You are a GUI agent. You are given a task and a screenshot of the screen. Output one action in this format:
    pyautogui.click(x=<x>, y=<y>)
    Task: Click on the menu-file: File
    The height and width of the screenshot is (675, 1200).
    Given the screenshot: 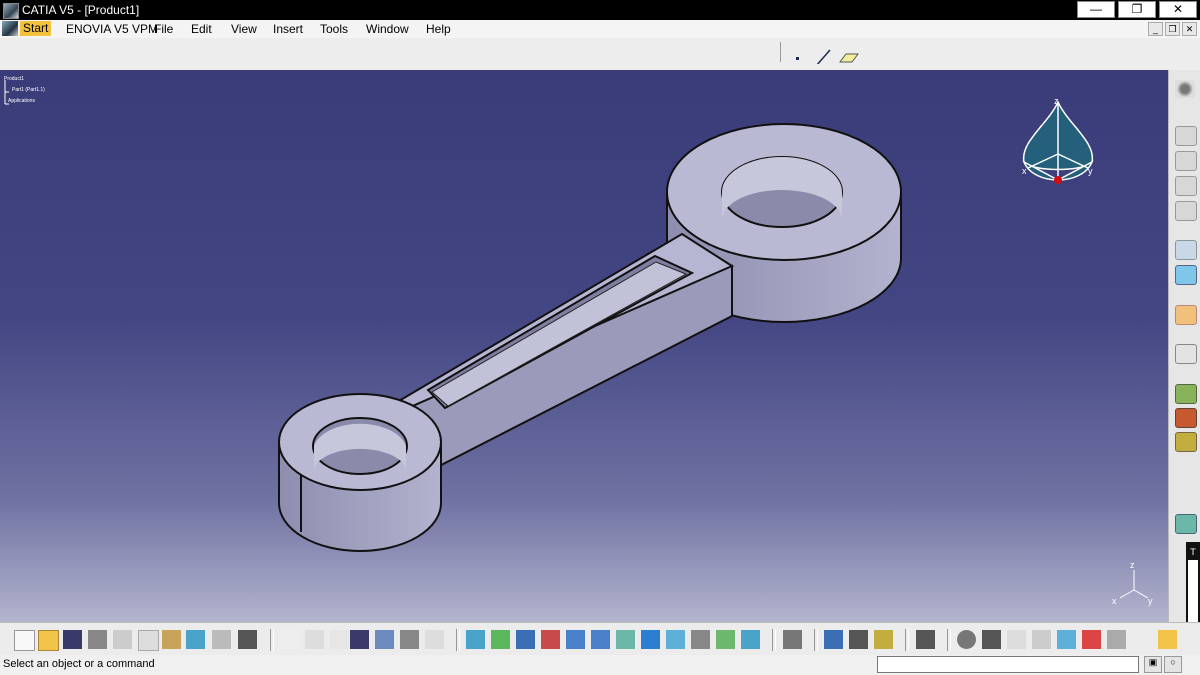 What is the action you would take?
    pyautogui.click(x=163, y=29)
    